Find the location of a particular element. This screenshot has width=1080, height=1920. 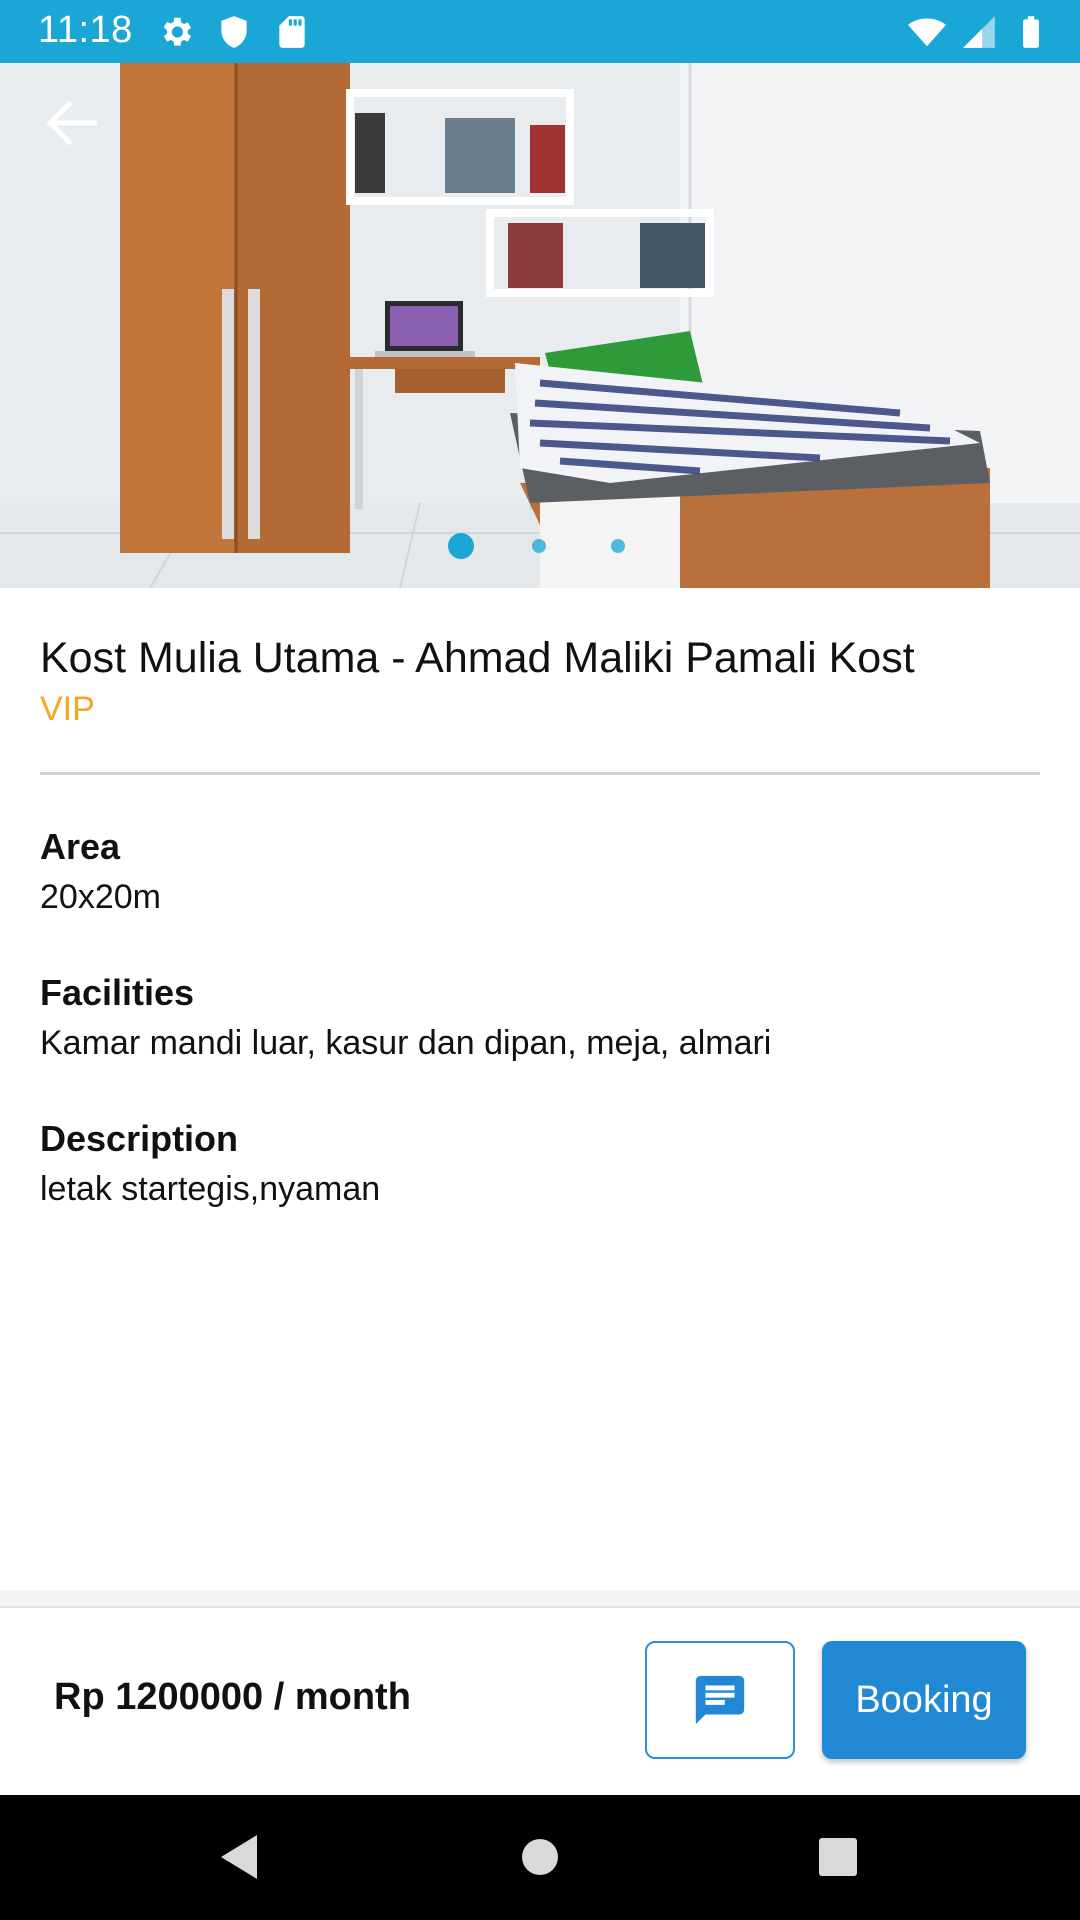

carousel-dot-active is located at coordinates (461, 546).